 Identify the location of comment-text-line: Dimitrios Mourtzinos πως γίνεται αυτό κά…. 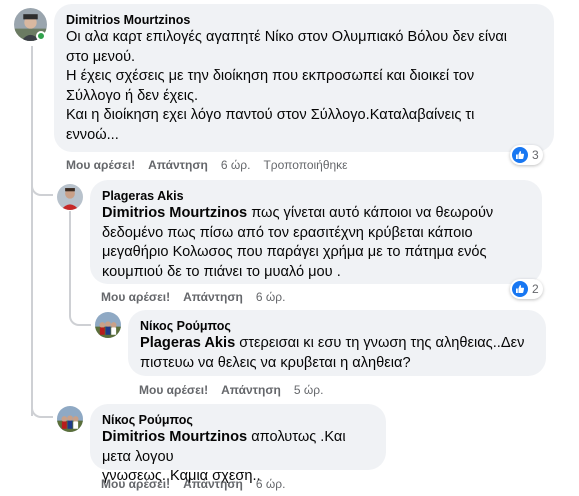
(316, 214).